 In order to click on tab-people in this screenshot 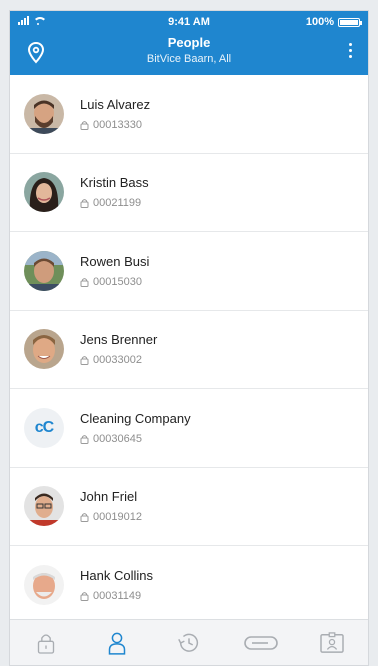, I will do `click(117, 643)`.